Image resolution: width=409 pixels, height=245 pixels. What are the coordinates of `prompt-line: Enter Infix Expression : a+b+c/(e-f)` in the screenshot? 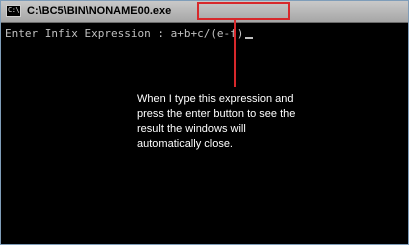 It's located at (129, 34).